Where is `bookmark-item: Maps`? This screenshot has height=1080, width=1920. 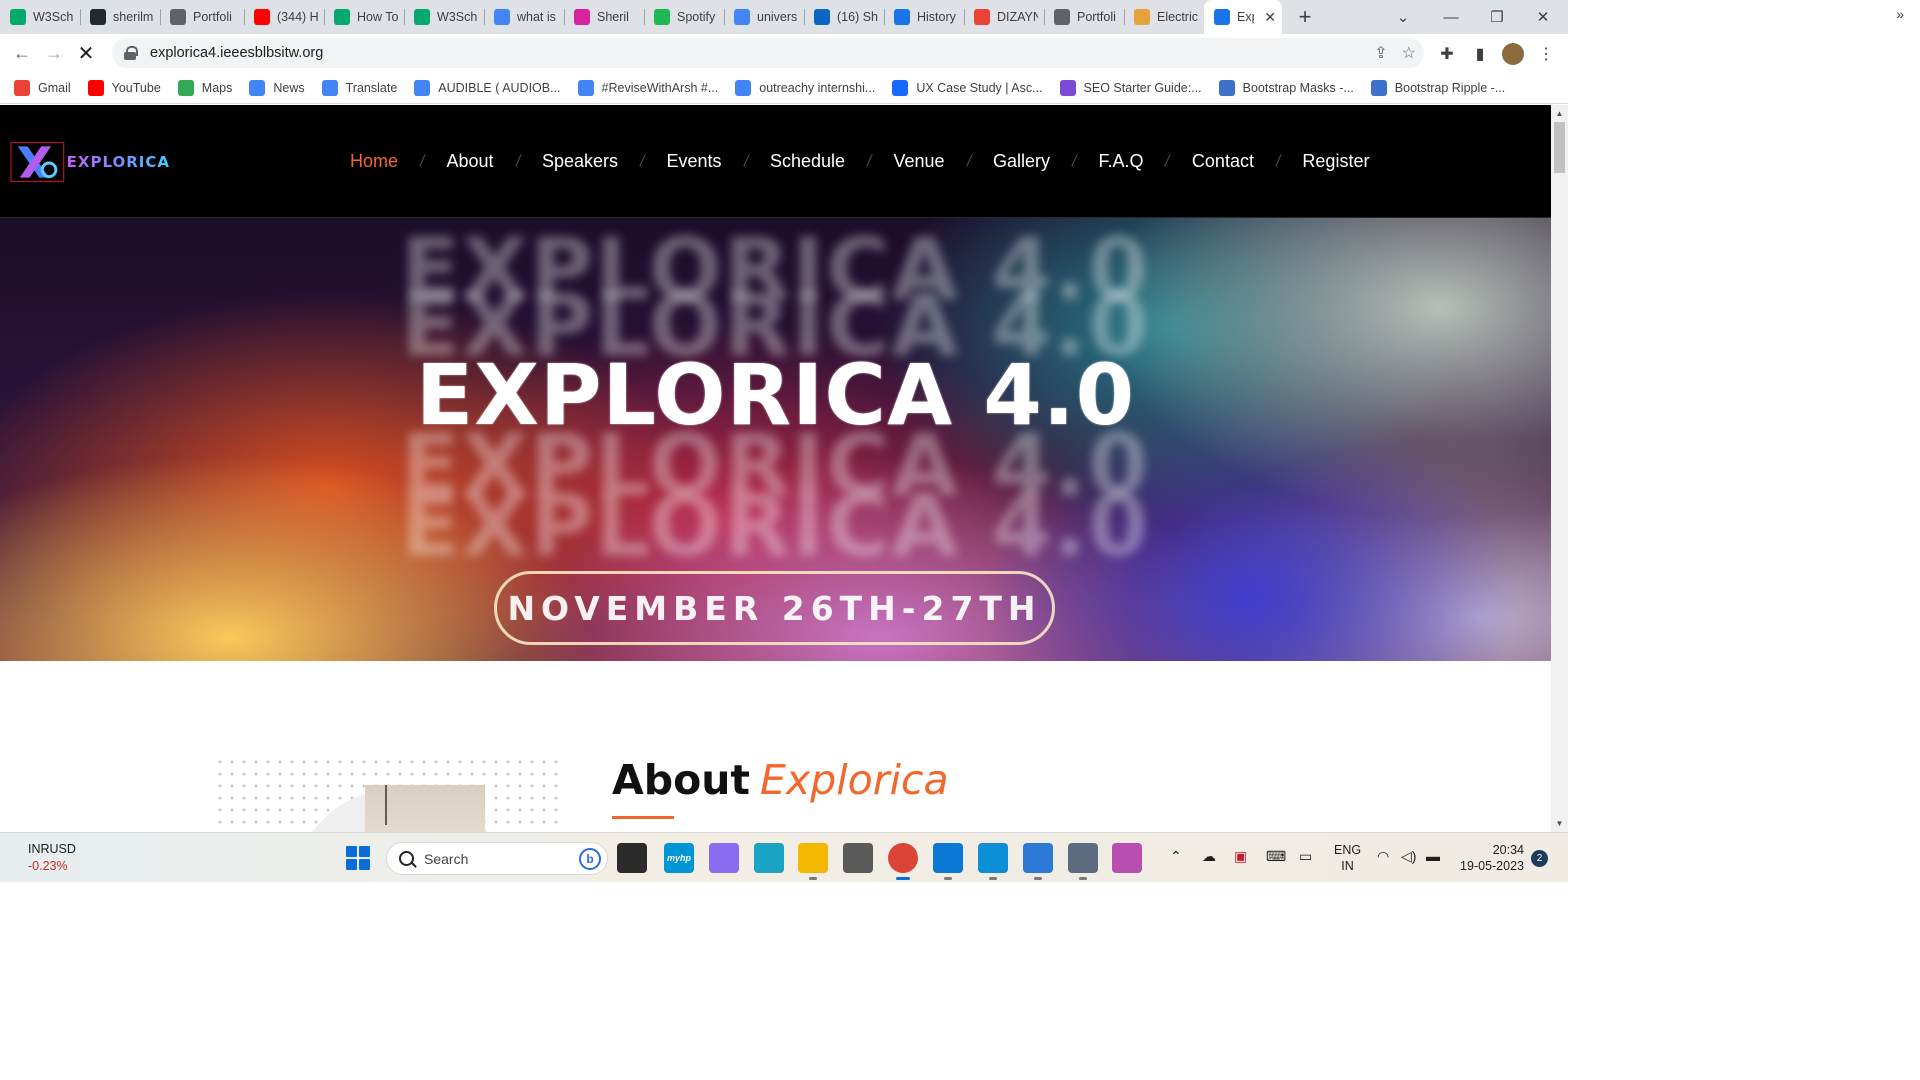
bookmark-item: Maps is located at coordinates (205, 87).